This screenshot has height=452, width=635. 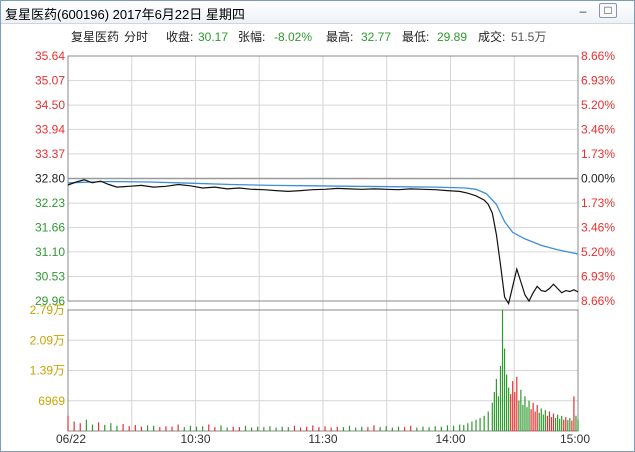 I want to click on mode-label: 分时, so click(x=136, y=37).